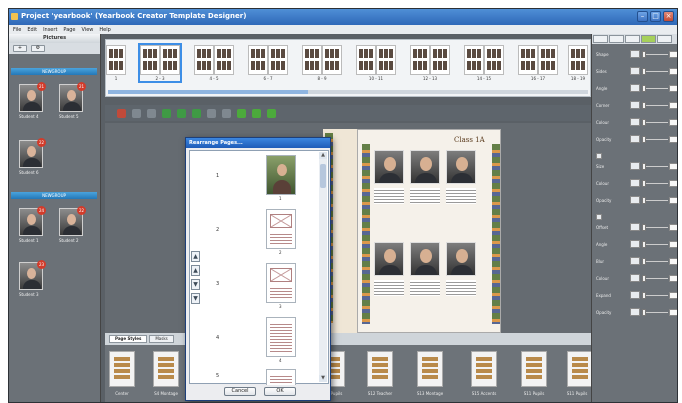 This screenshot has height=403, width=682. What do you see at coordinates (34, 224) in the screenshot?
I see `student-card: 24 Student 1` at bounding box center [34, 224].